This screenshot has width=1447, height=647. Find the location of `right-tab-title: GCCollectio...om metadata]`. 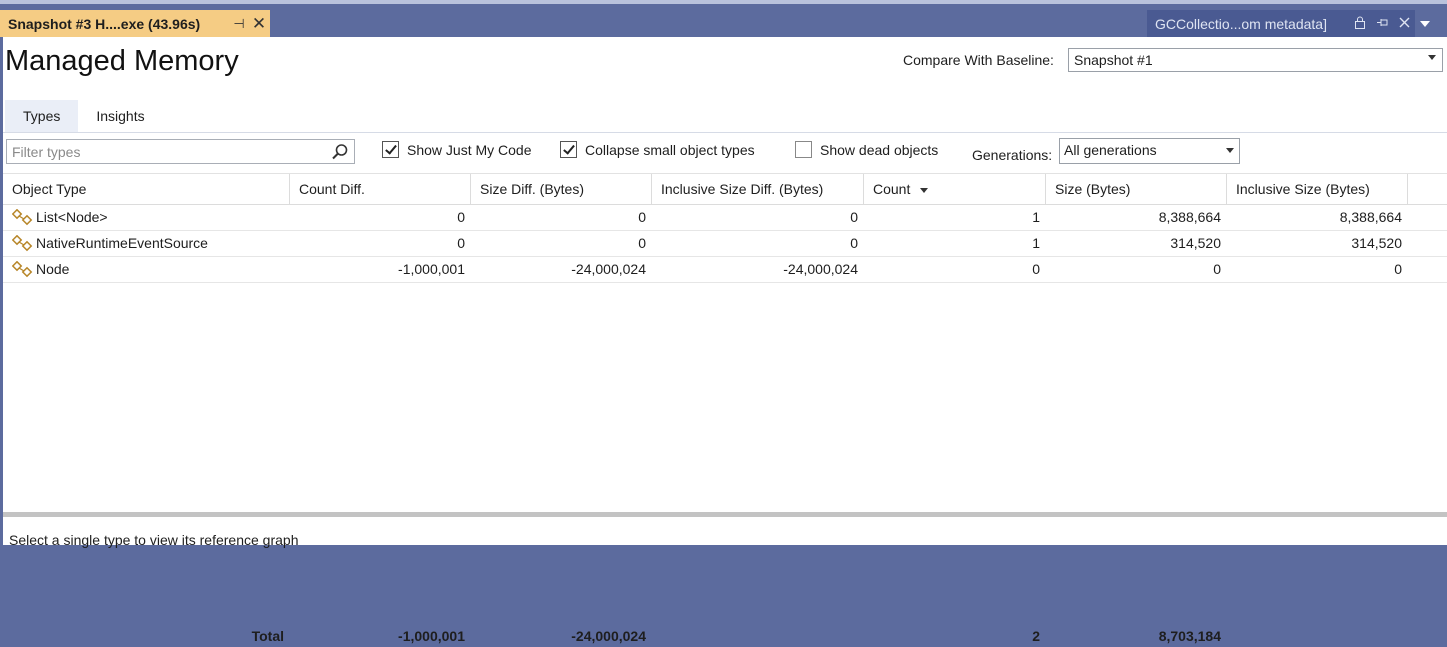

right-tab-title: GCCollectio...om metadata] is located at coordinates (1241, 23).